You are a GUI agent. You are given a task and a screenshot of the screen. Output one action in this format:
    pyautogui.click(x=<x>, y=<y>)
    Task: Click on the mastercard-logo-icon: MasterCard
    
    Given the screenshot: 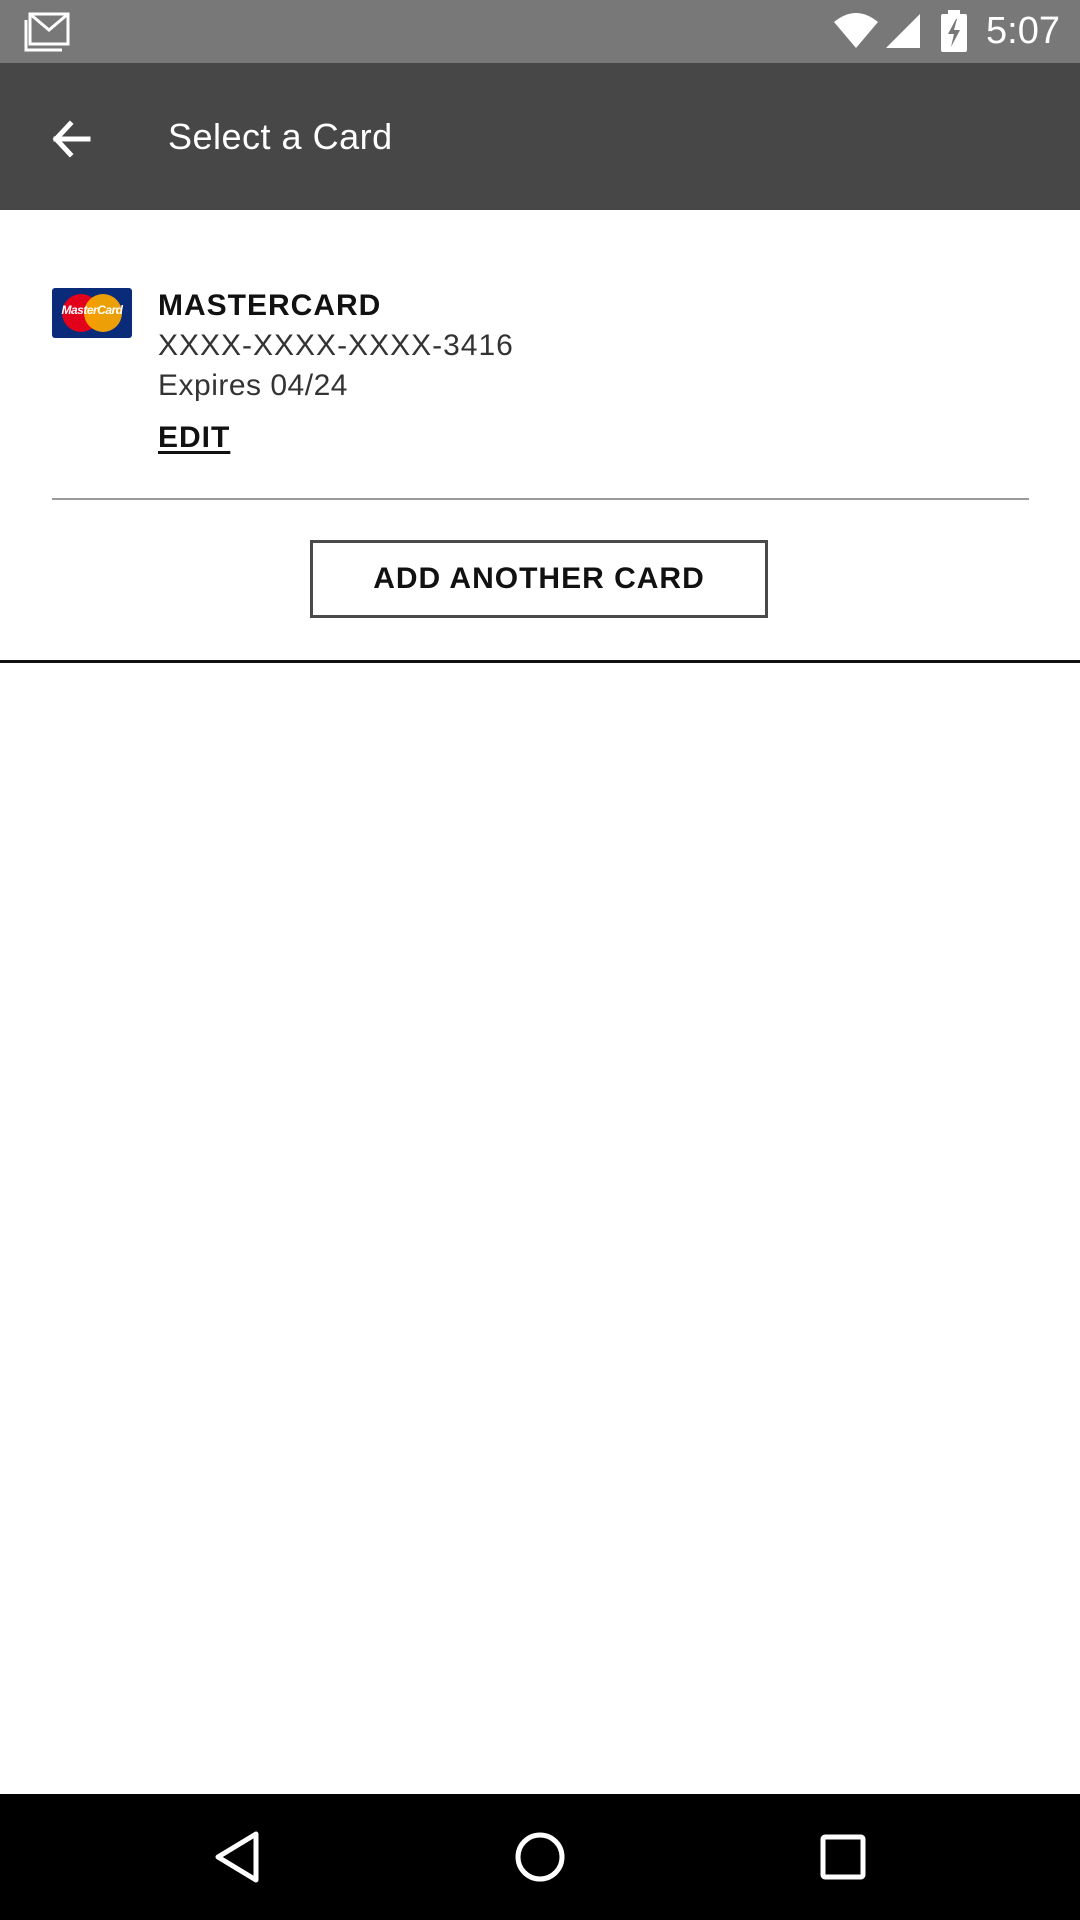 What is the action you would take?
    pyautogui.click(x=92, y=313)
    